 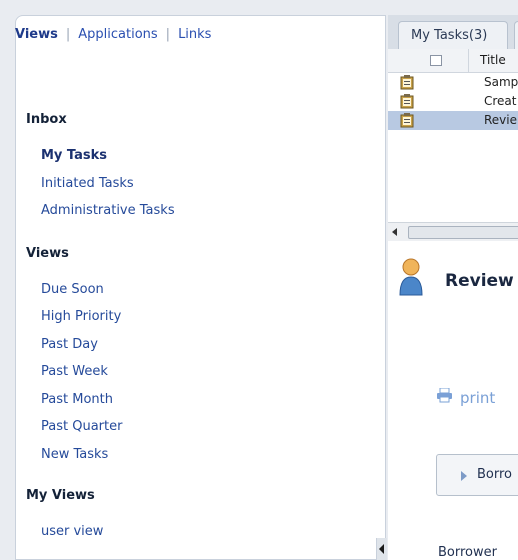 What do you see at coordinates (74, 371) in the screenshot?
I see `nav-past-week: Past Week` at bounding box center [74, 371].